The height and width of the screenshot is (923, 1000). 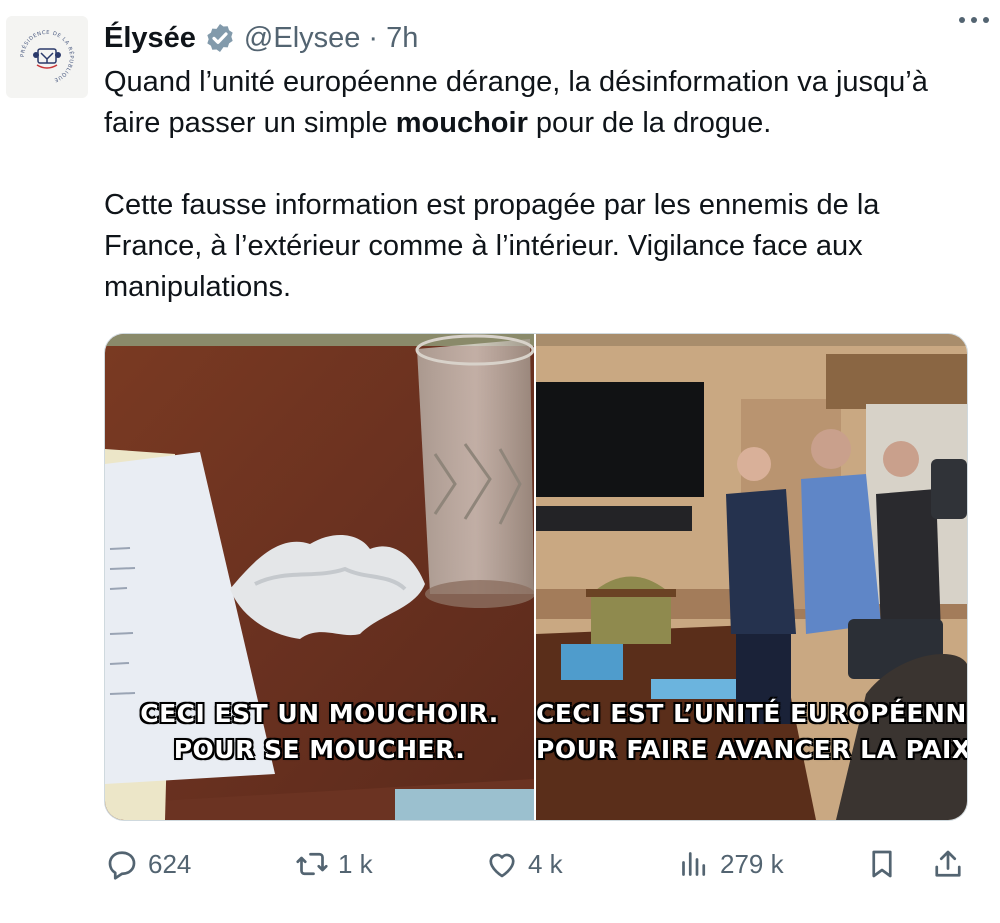 I want to click on verified-badge-icon, so click(x=220, y=38).